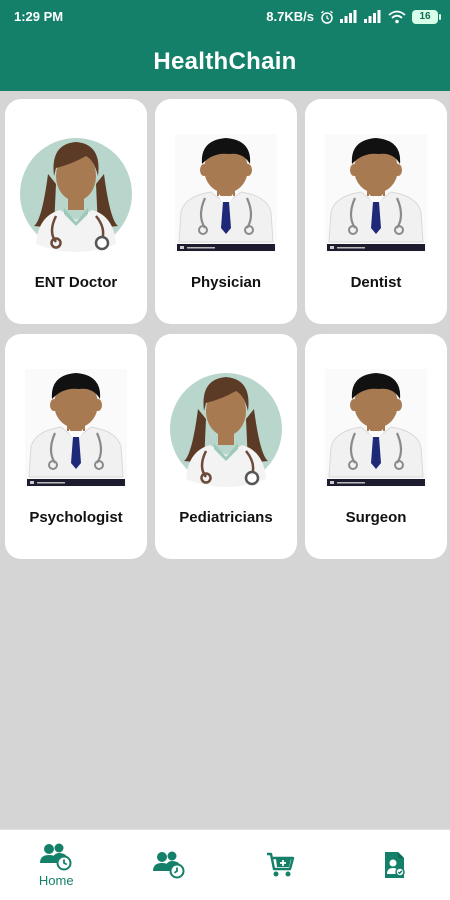 The image size is (450, 900). I want to click on specialist-card-pediatricians: Pediatricians, so click(226, 446).